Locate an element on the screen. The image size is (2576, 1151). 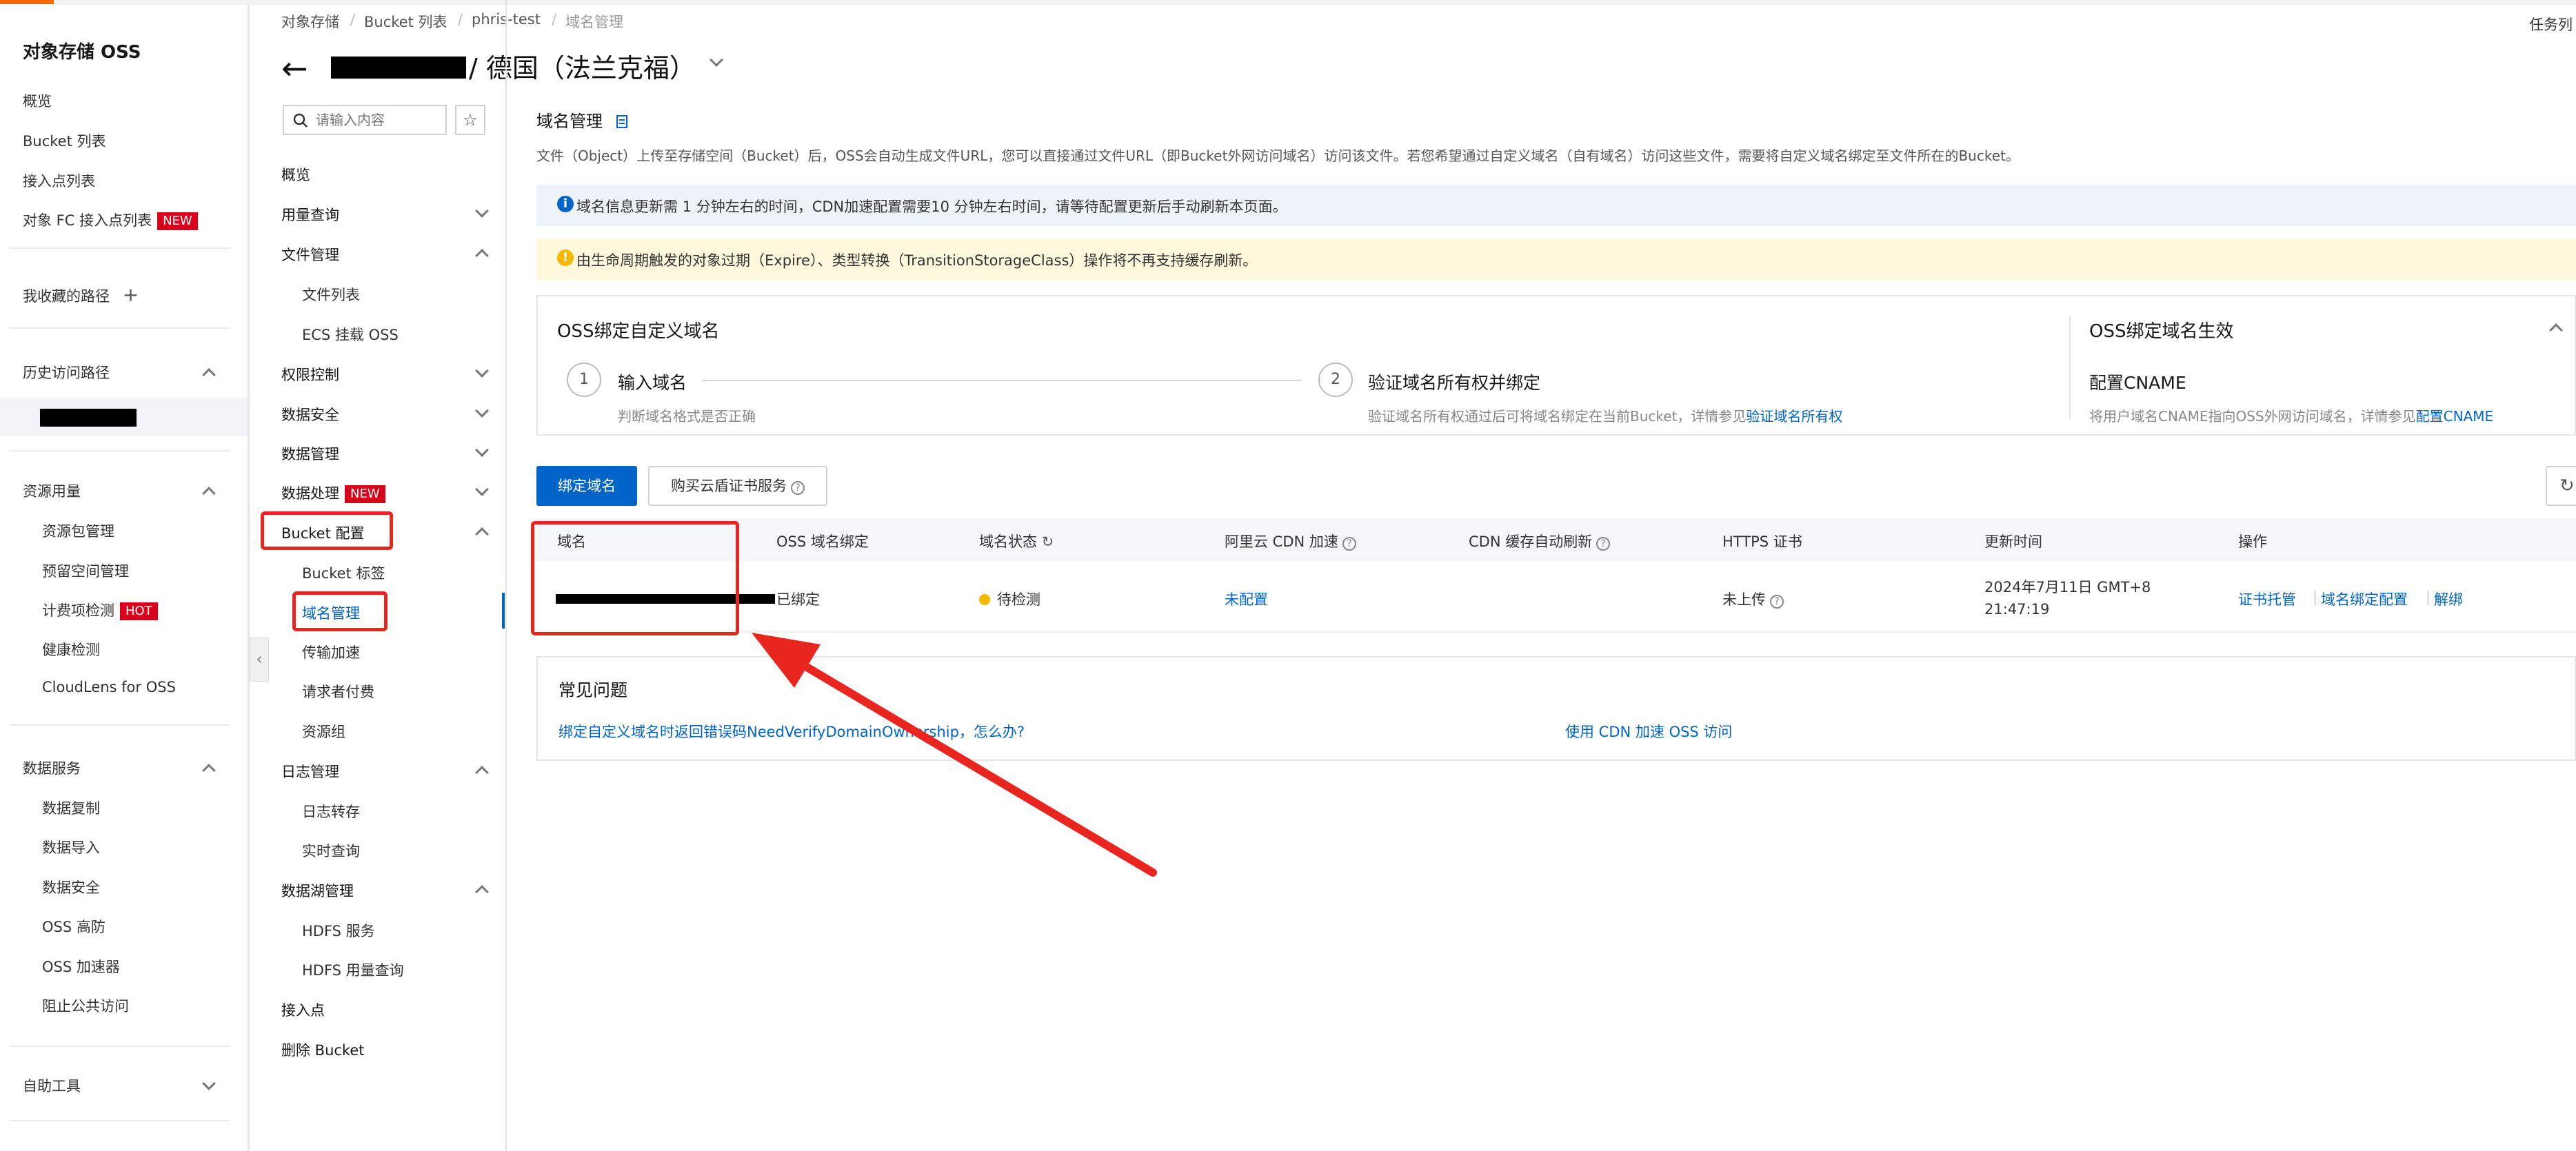
bucket-nav-transfer-acceleration: 传输加速 is located at coordinates (331, 652).